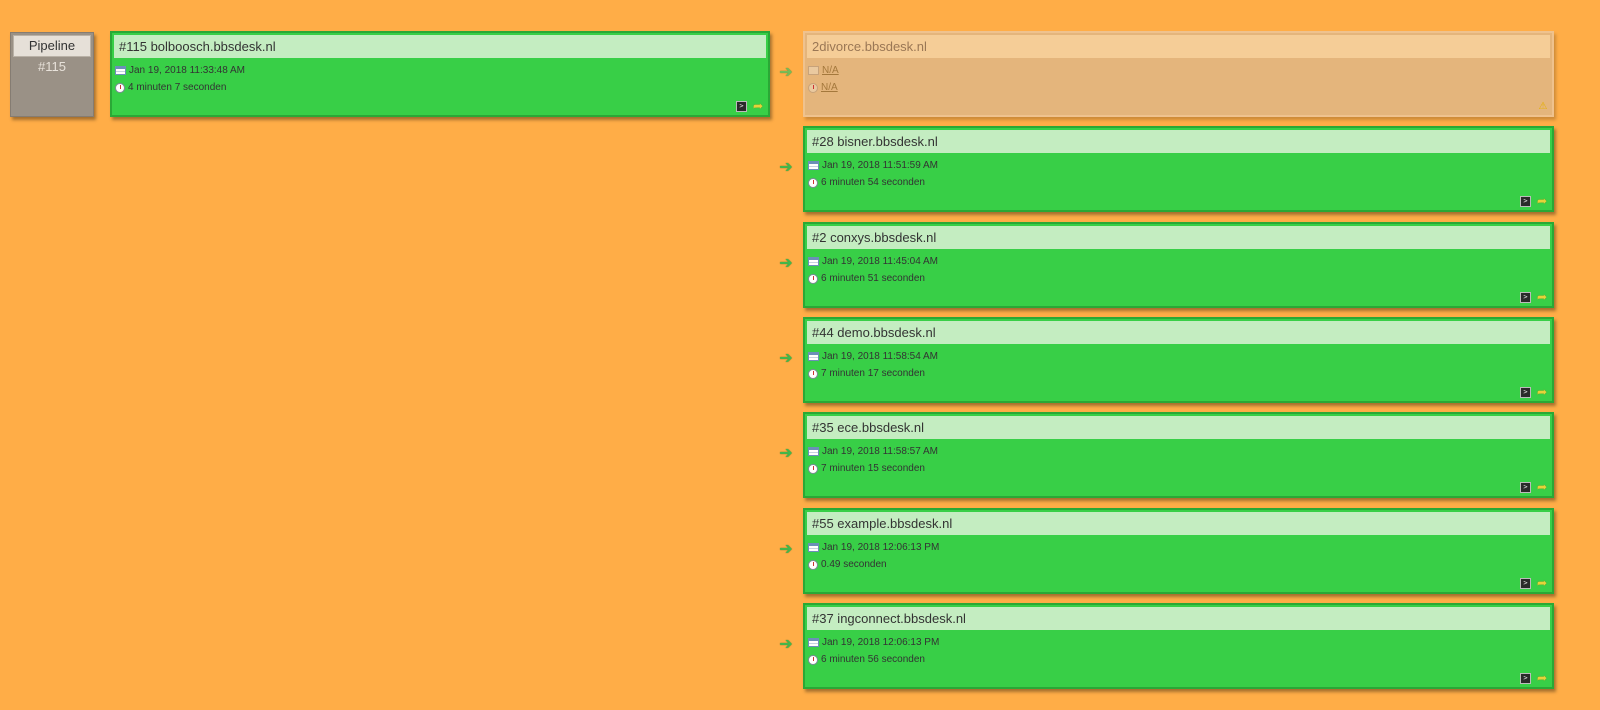 This screenshot has height=710, width=1600. I want to click on build-actions: ⚠, so click(1543, 107).